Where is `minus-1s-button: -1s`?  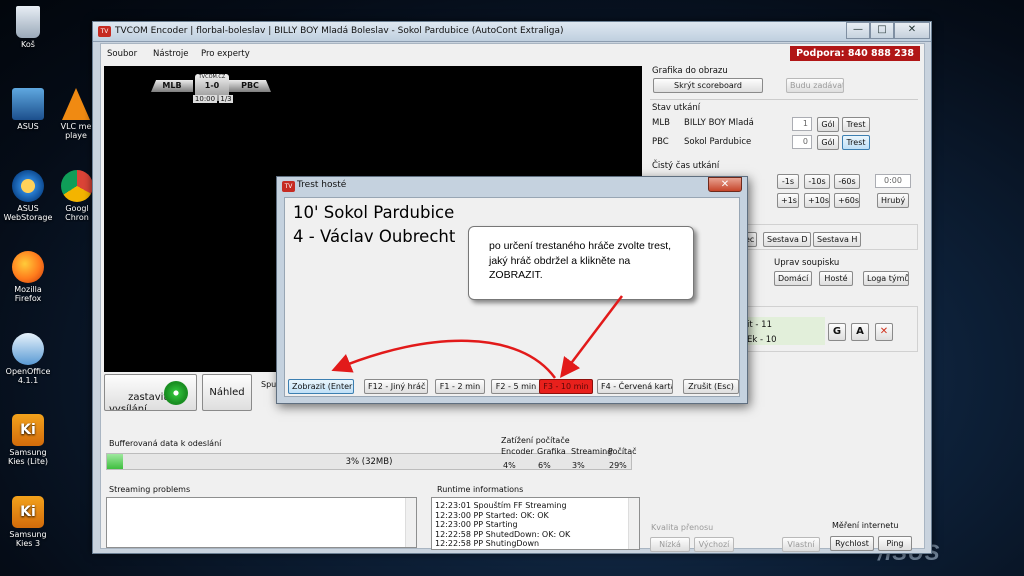
minus-1s-button: -1s is located at coordinates (788, 181).